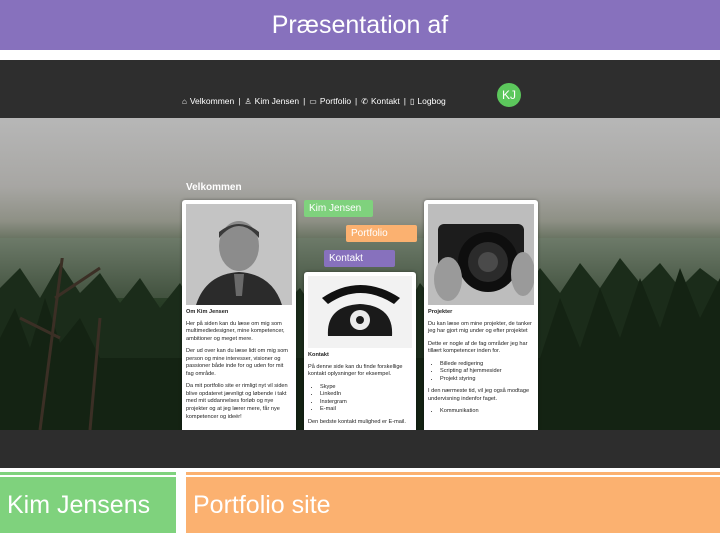  I want to click on list-item: Kommunikation, so click(487, 412).